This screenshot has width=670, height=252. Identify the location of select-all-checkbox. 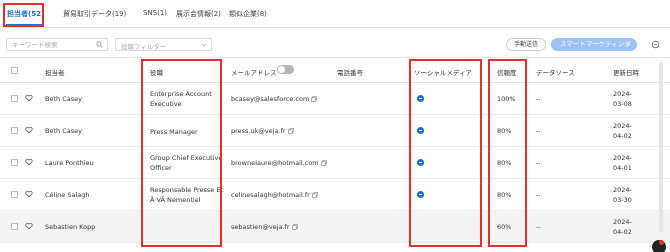
(14, 70).